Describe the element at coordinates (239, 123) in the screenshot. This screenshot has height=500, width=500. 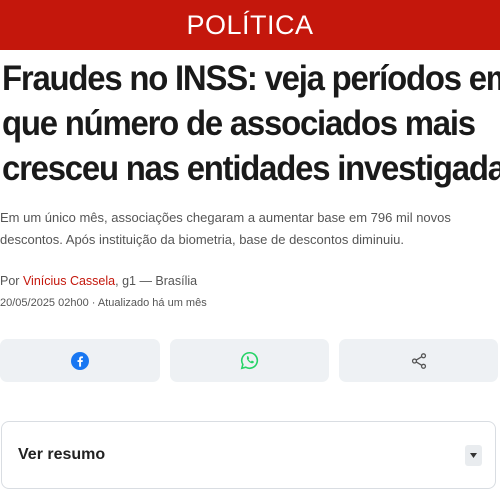
I see `headline-line: que número de associados mais` at that location.